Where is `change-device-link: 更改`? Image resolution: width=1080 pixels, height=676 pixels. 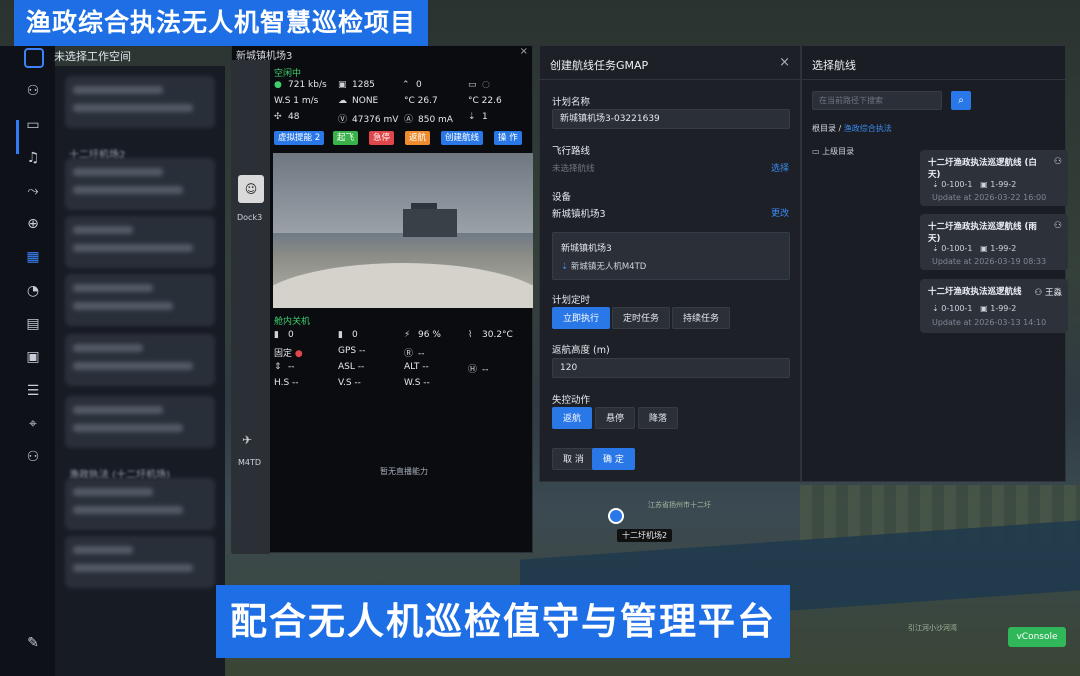 change-device-link: 更改 is located at coordinates (780, 212).